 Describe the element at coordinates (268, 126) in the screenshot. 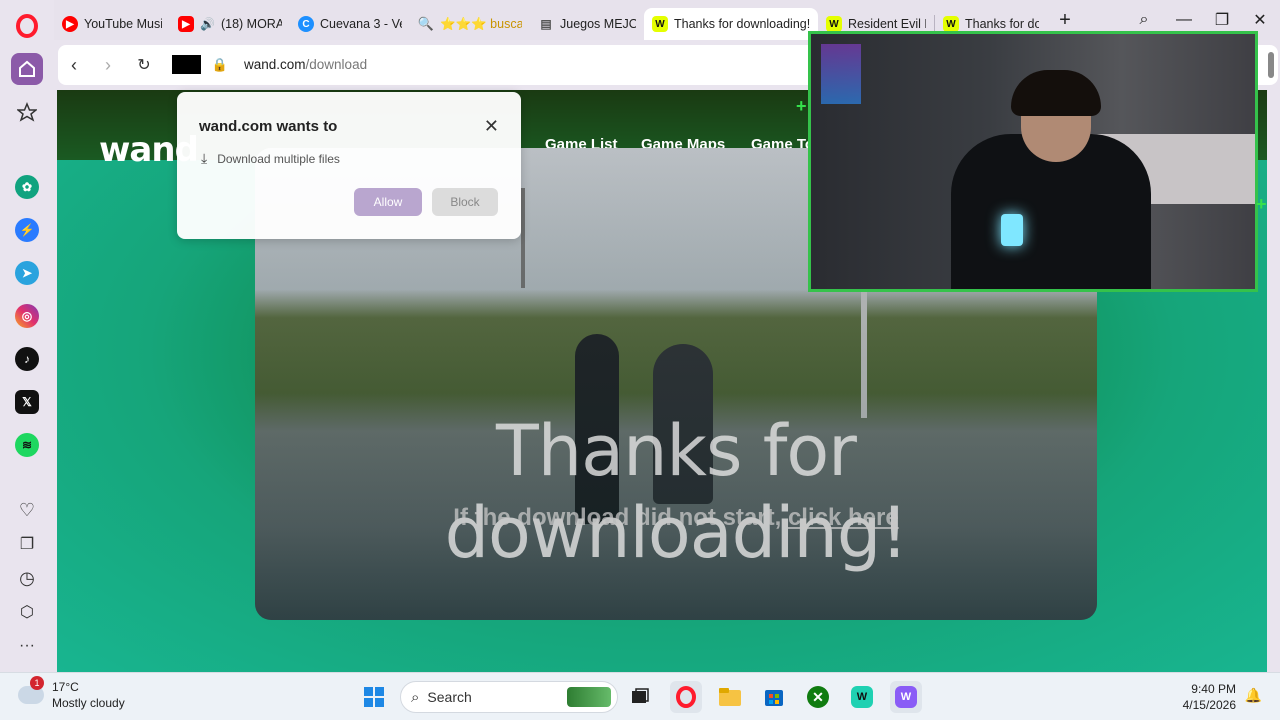

I see `popup-title: wand.com wants to` at that location.